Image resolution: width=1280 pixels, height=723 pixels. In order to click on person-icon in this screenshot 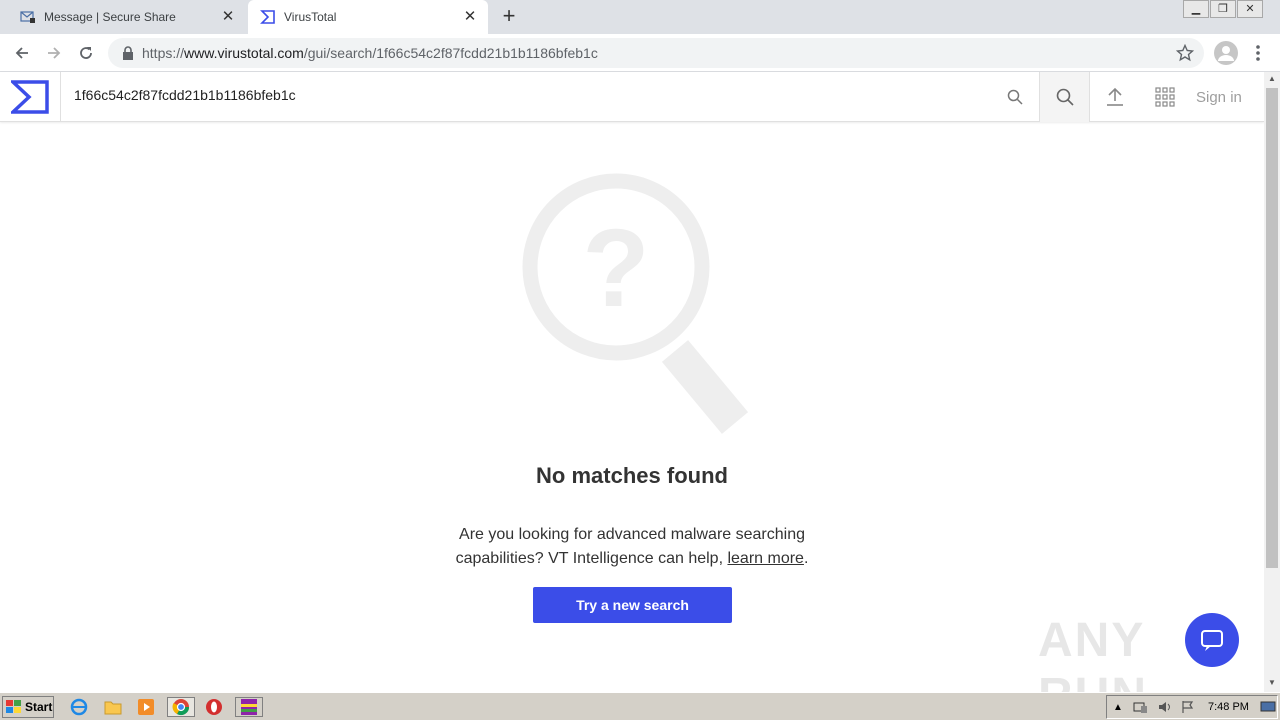, I will do `click(1226, 53)`.